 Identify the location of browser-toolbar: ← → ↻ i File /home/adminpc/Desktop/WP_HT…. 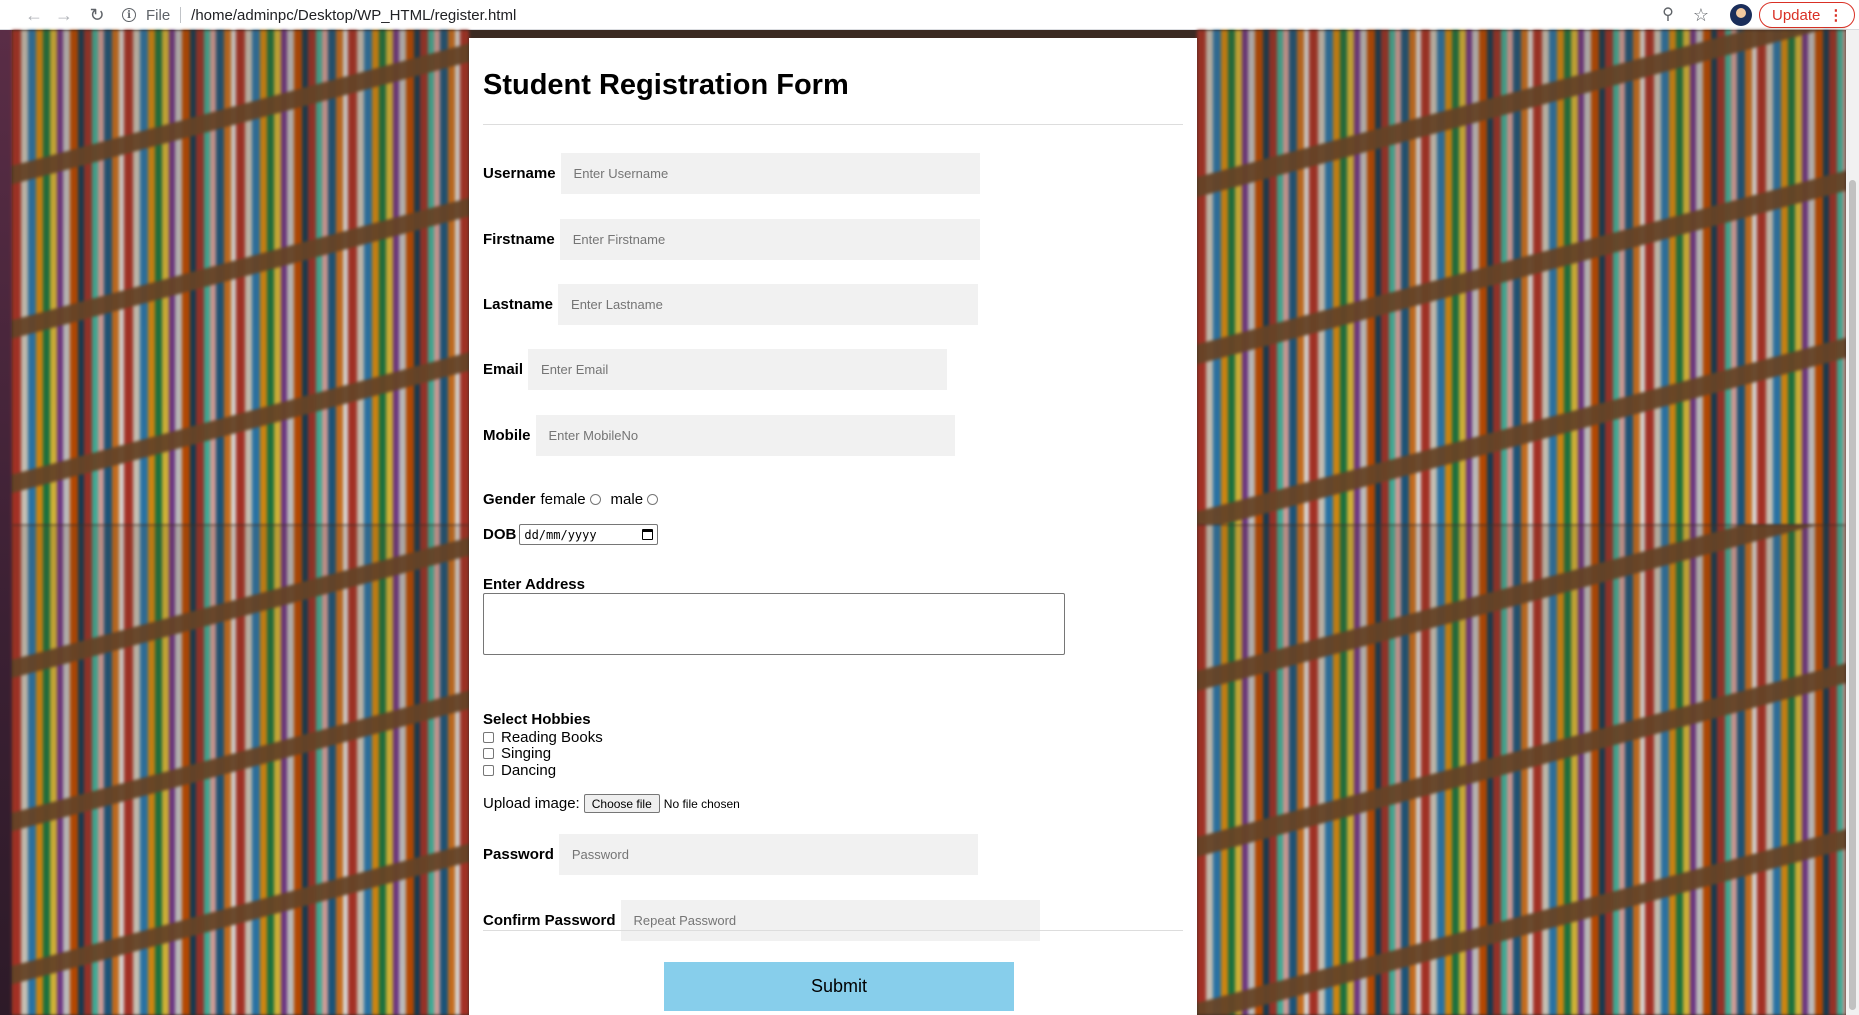
(929, 15).